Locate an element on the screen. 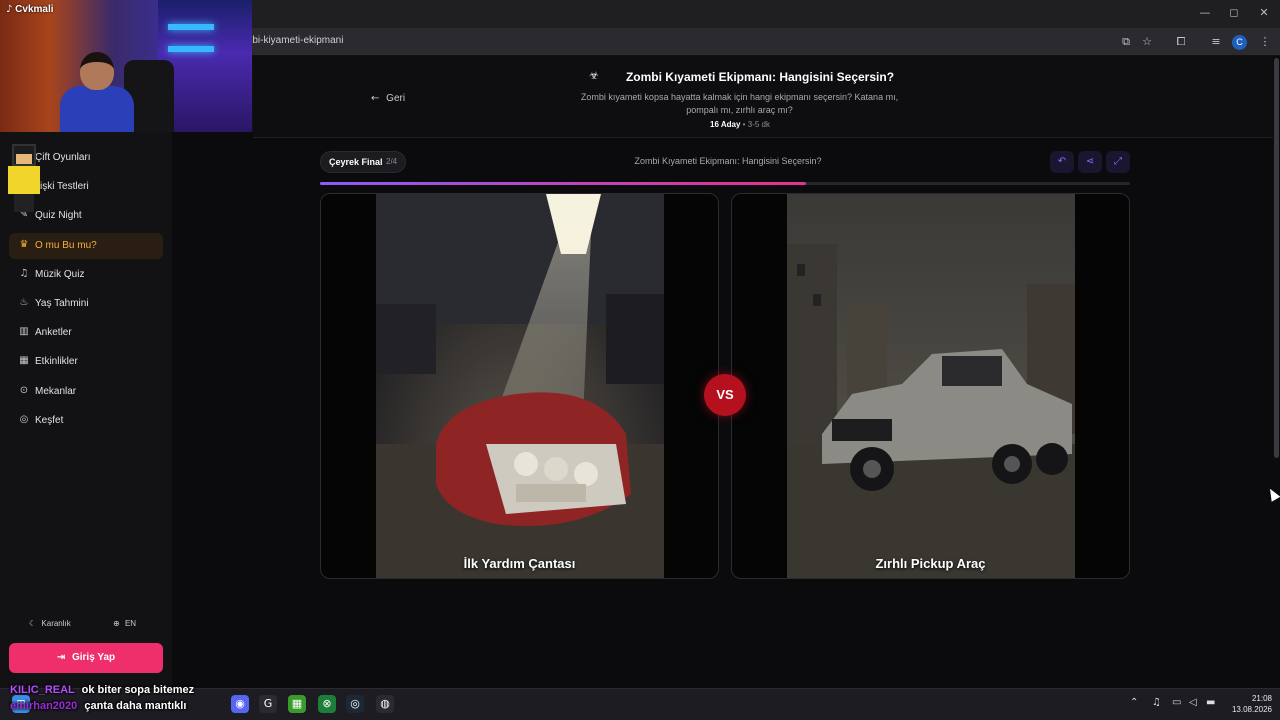  sidebar-item-o-mu-bu-mu-: ♛ O mu Bu mu? is located at coordinates (86, 245).